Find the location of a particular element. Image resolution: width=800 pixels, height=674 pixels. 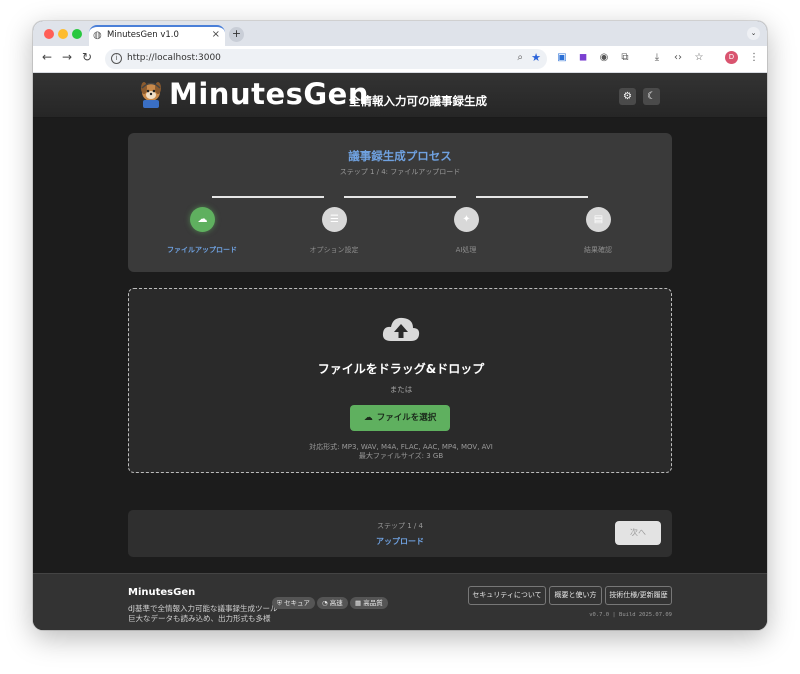

select-file-button: ☁ ファイルを選択 is located at coordinates (400, 418).